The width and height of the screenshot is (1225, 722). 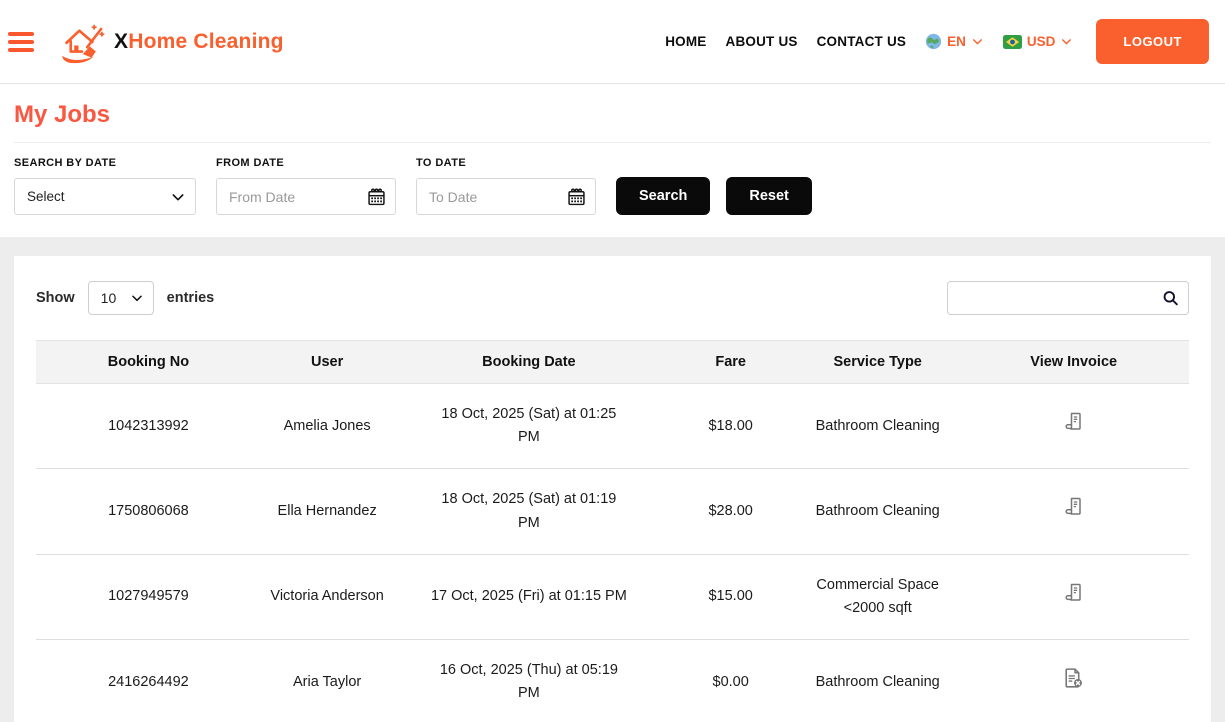 I want to click on search-by-date-group: SEARCH BY DATE Select, so click(x=105, y=186).